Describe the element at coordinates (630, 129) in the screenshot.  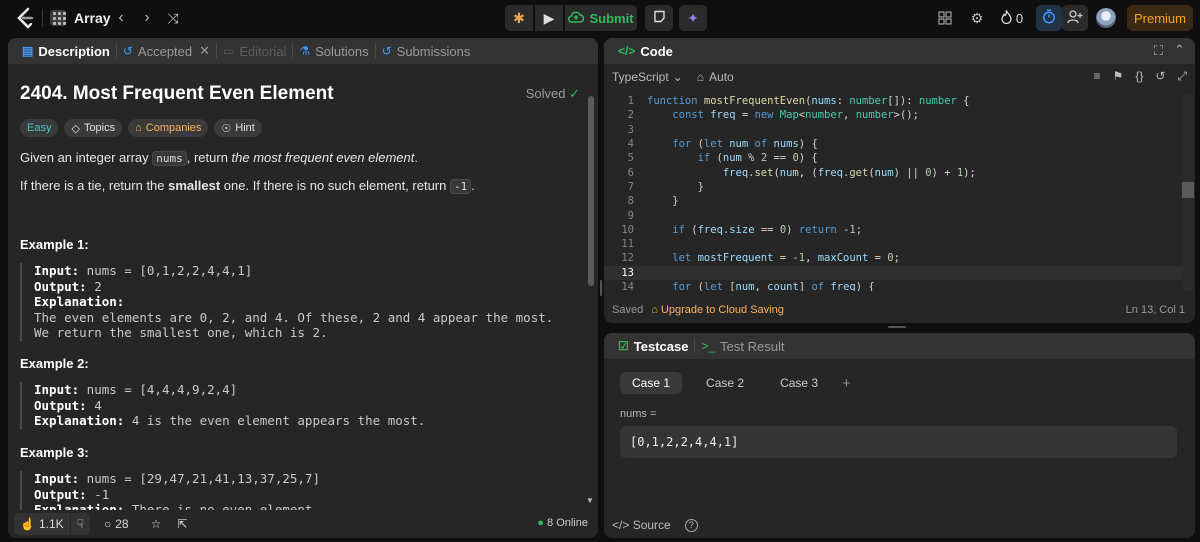
I see `line-number: 3` at that location.